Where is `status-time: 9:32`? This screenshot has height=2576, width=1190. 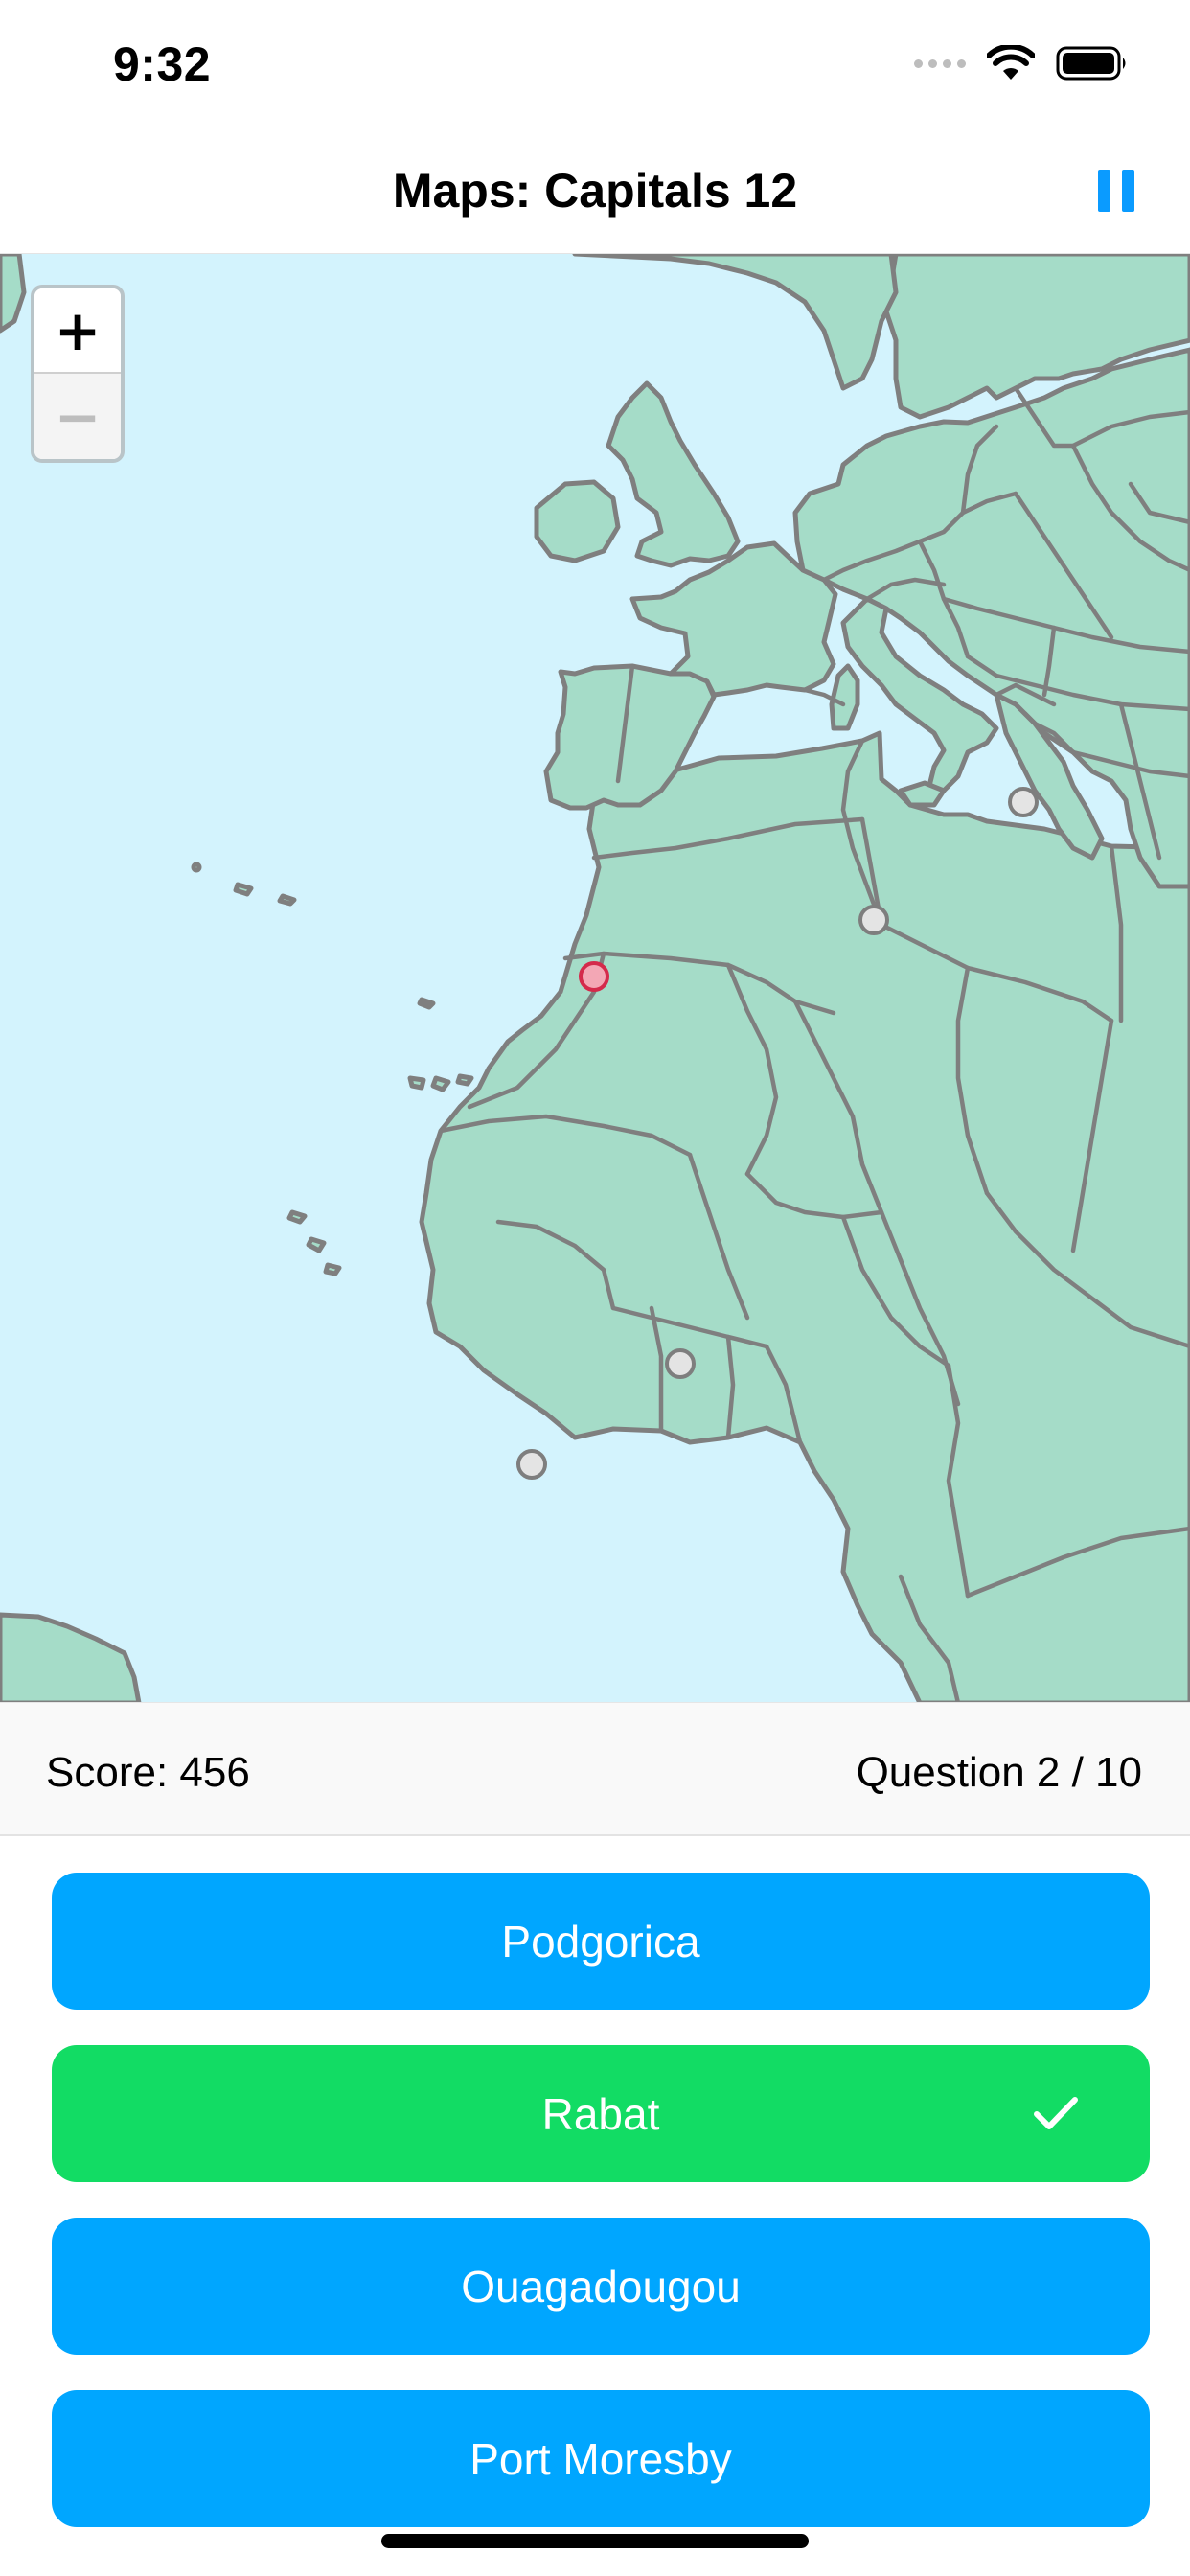
status-time: 9:32 is located at coordinates (163, 64).